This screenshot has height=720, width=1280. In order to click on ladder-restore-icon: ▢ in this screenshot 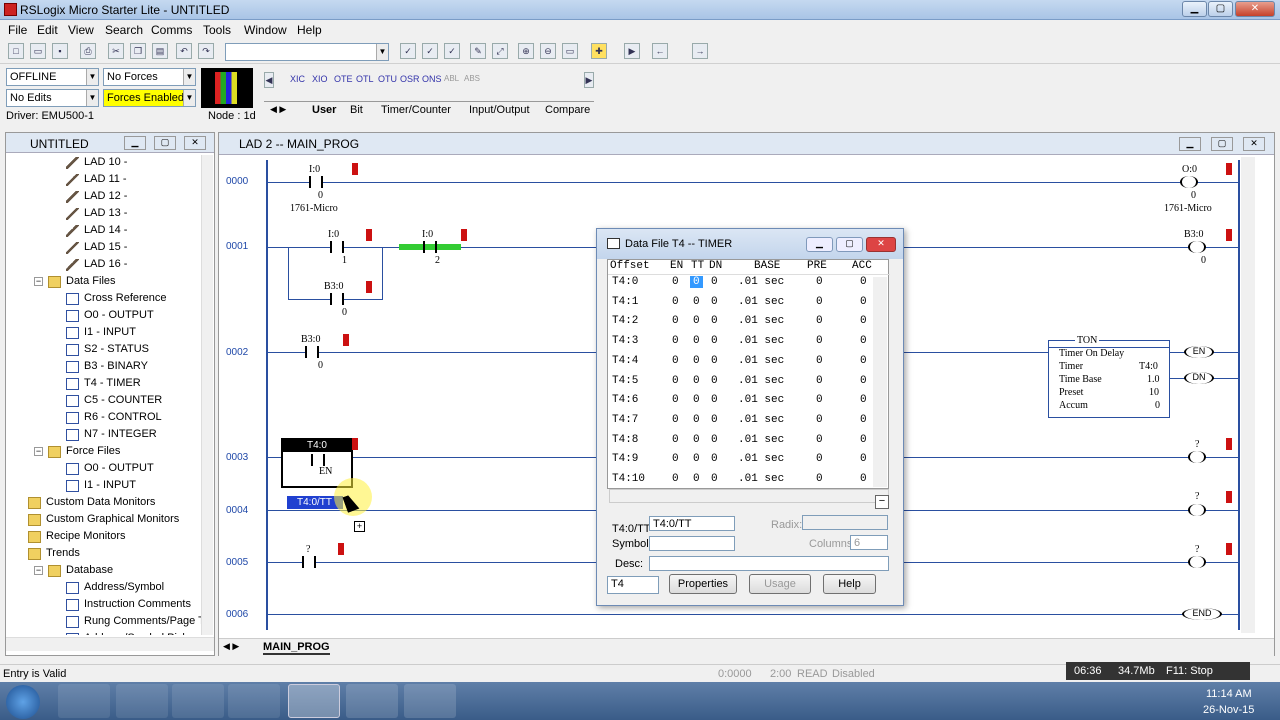, I will do `click(1222, 144)`.